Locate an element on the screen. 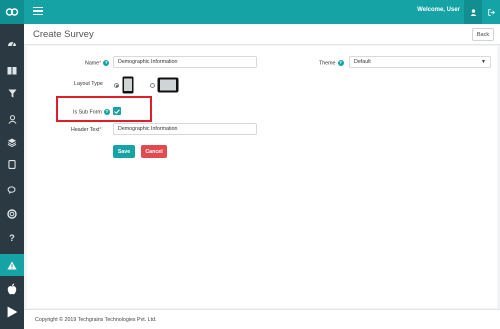 The height and width of the screenshot is (329, 500). theme-select: Default ▼ is located at coordinates (420, 62).